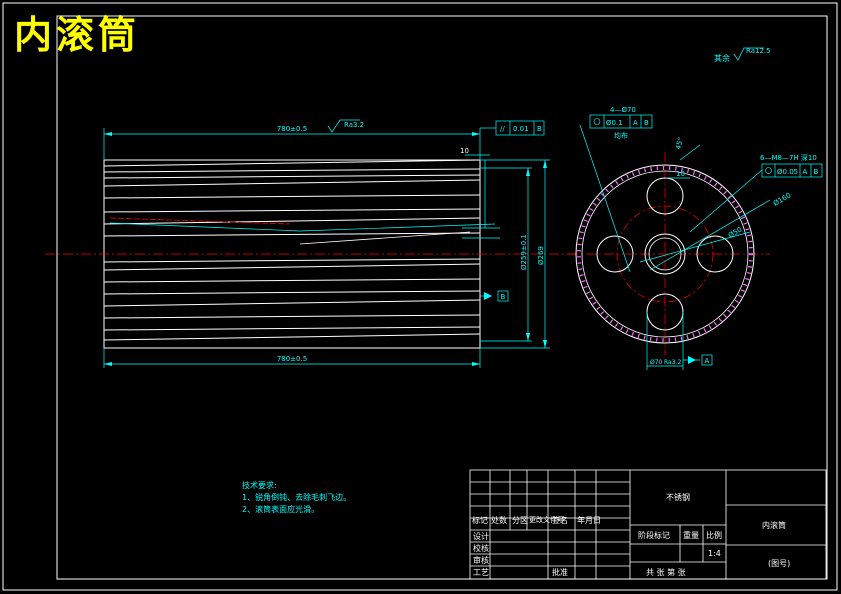 The width and height of the screenshot is (841, 594). I want to click on holes-tol: Ø0.1, so click(614, 123).